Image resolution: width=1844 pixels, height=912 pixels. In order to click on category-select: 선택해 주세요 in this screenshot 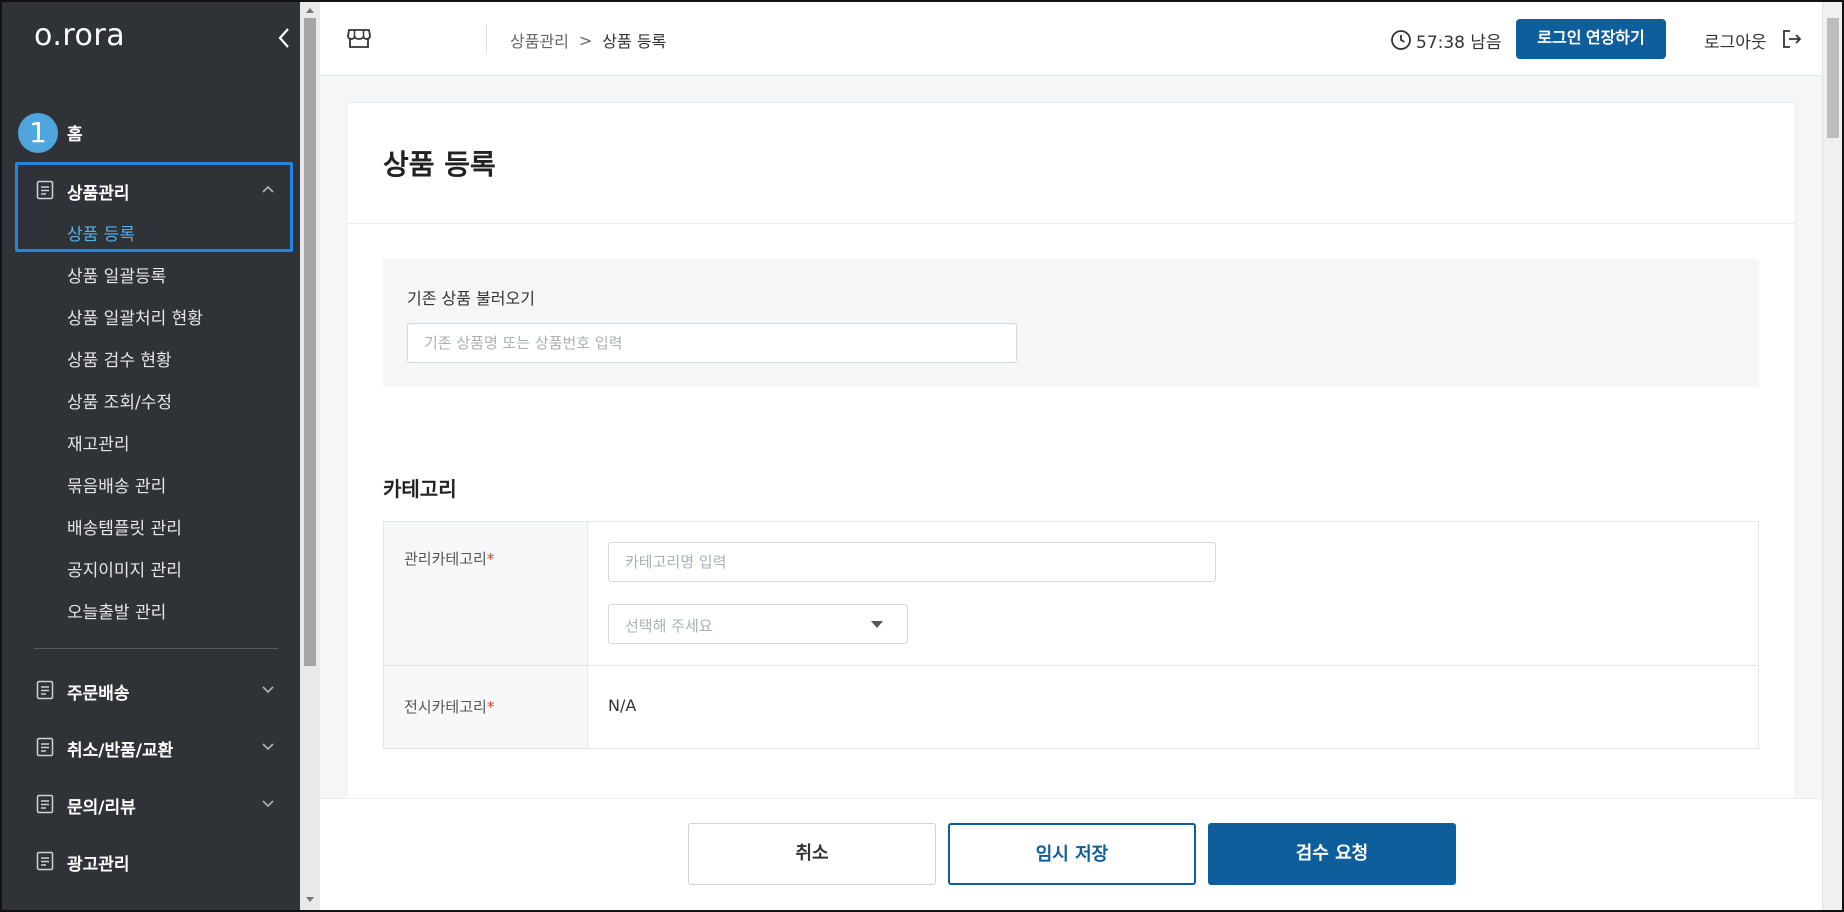, I will do `click(758, 624)`.